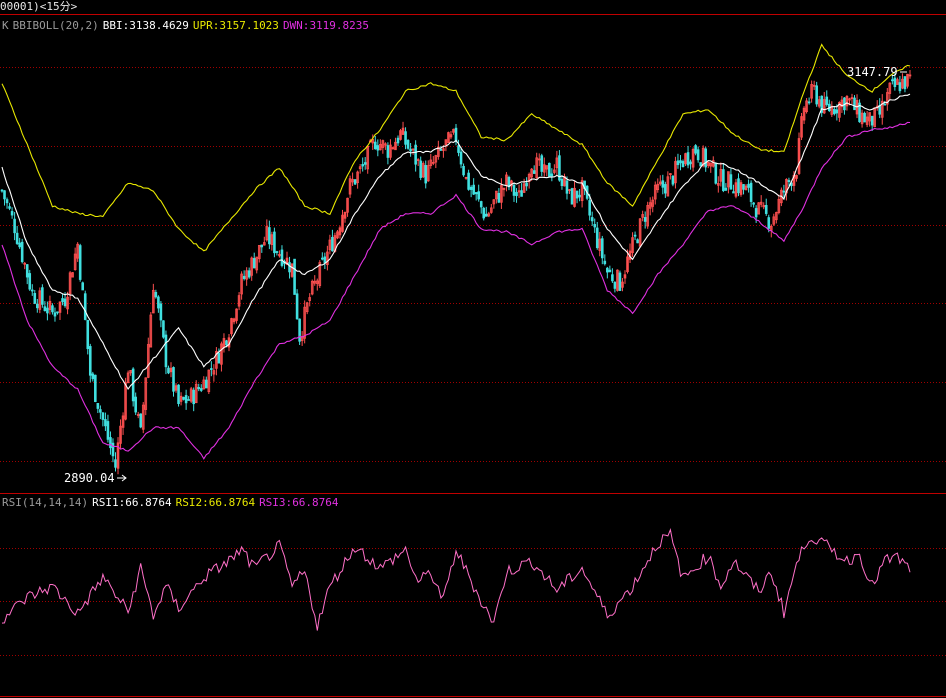 The width and height of the screenshot is (946, 698). I want to click on rsi-lines, so click(456, 579).